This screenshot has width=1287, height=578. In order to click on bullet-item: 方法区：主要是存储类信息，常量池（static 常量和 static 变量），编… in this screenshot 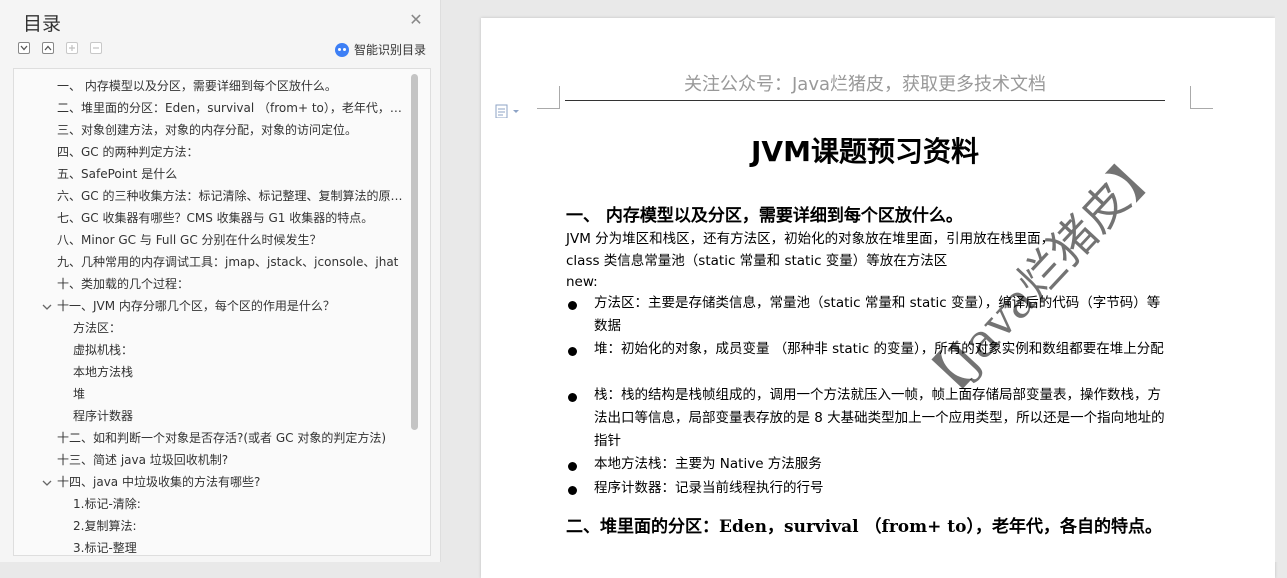, I will do `click(866, 315)`.